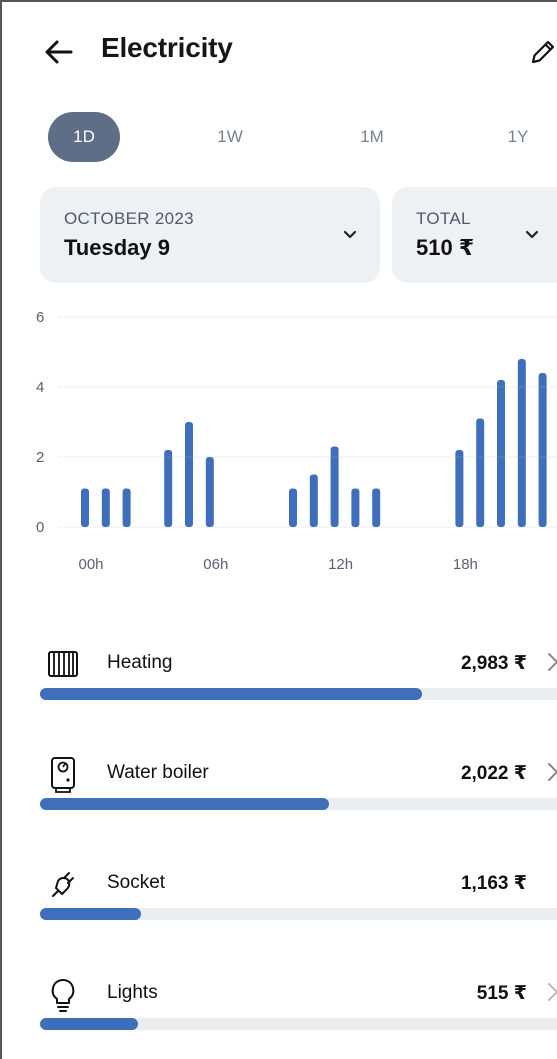  I want to click on lightbulb-icon, so click(63, 995).